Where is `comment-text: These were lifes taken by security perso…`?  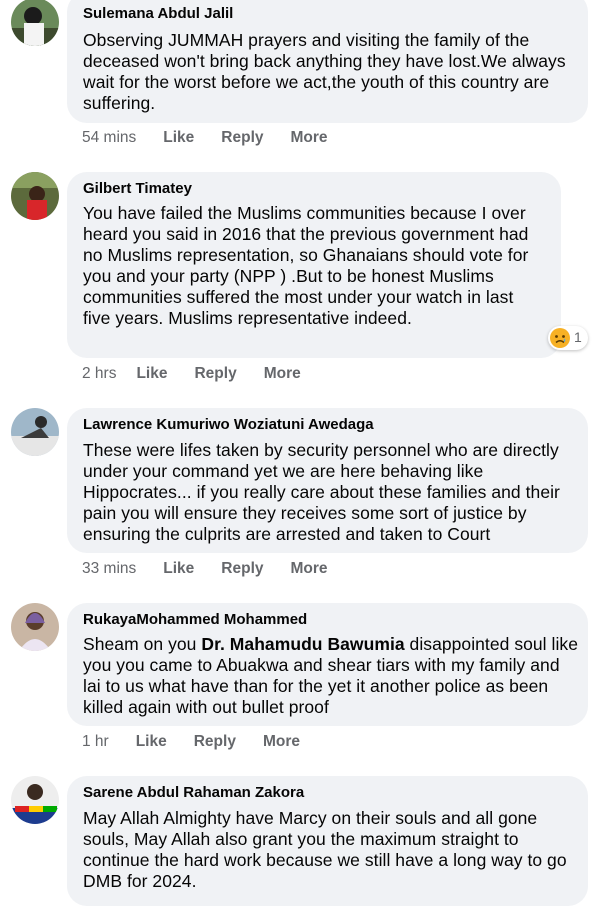 comment-text: These were lifes taken by security perso… is located at coordinates (321, 492).